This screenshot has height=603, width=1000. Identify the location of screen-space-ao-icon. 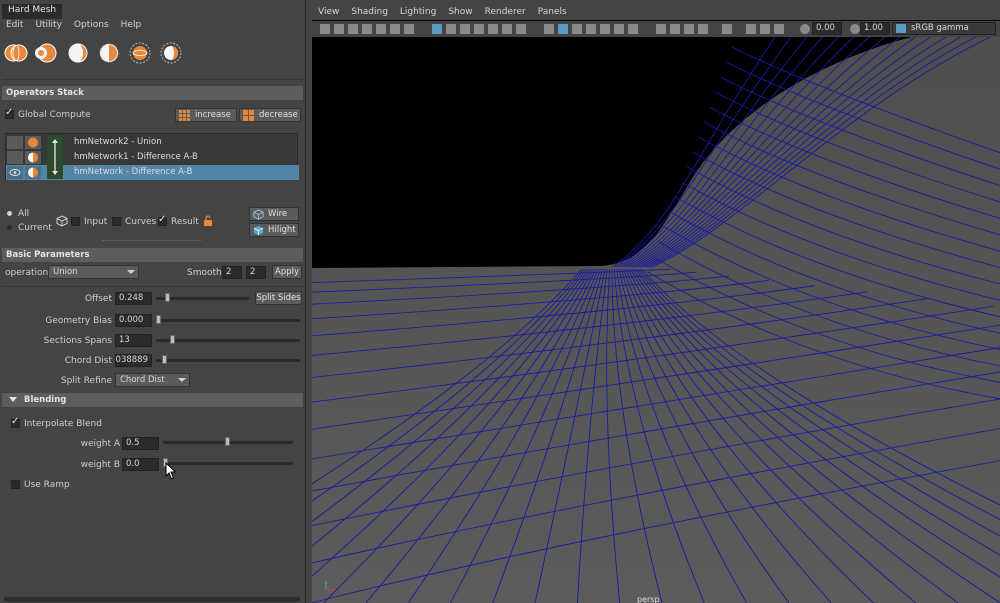
(661, 29).